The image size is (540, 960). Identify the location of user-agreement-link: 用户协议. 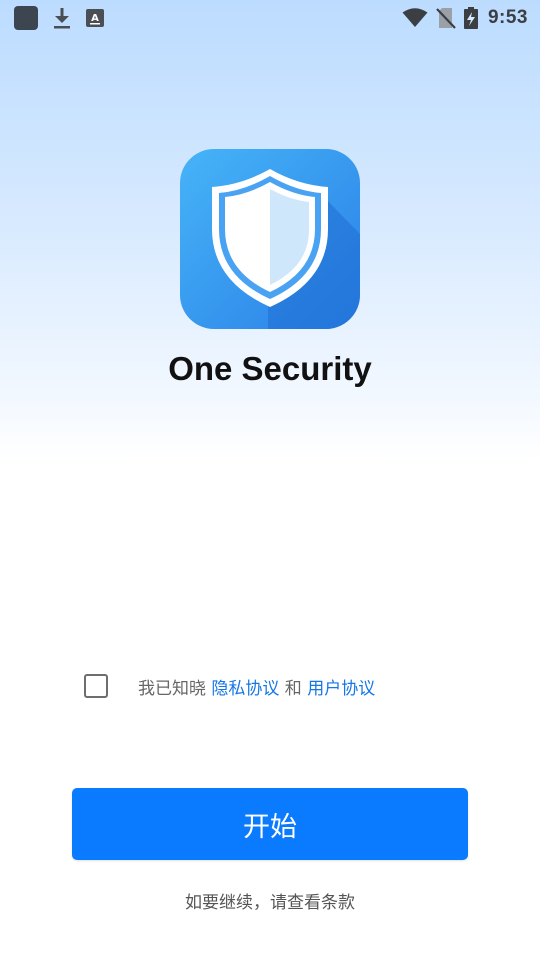
(341, 689).